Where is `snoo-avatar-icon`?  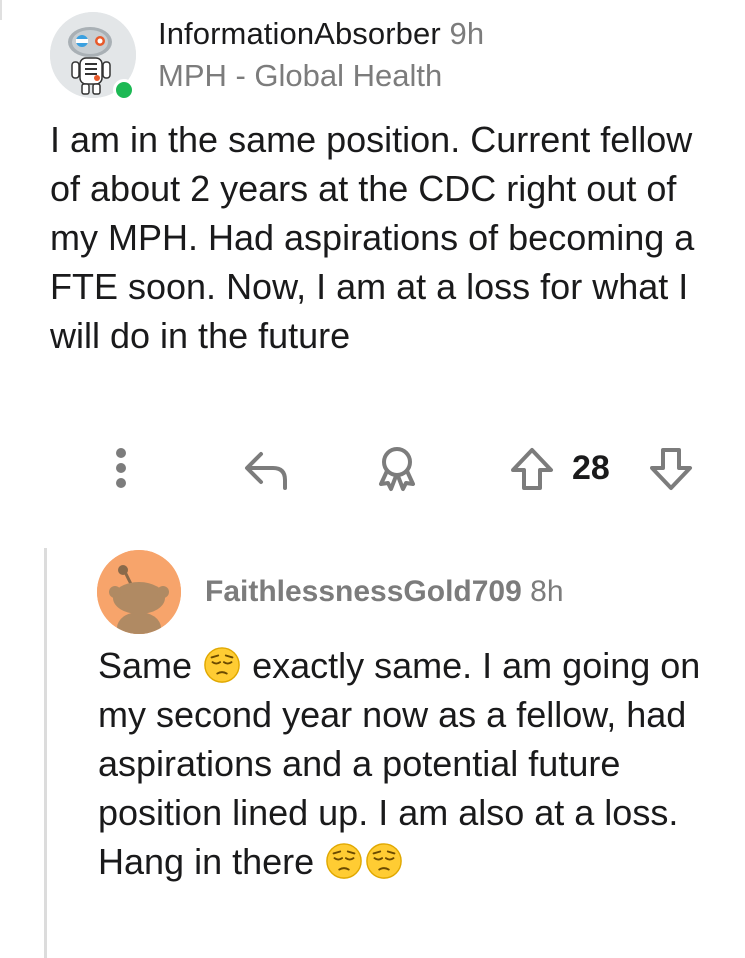 snoo-avatar-icon is located at coordinates (139, 592).